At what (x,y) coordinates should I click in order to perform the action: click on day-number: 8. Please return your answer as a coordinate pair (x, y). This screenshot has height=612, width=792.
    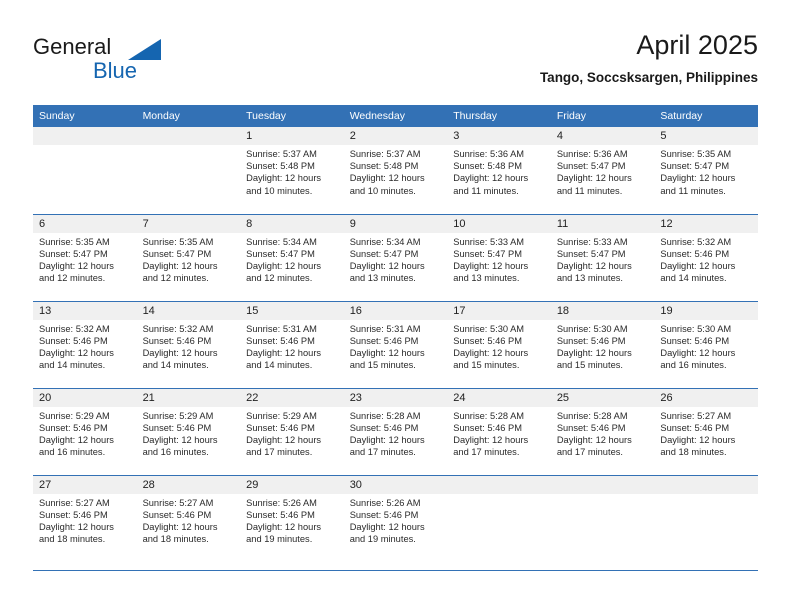
    Looking at the image, I should click on (292, 223).